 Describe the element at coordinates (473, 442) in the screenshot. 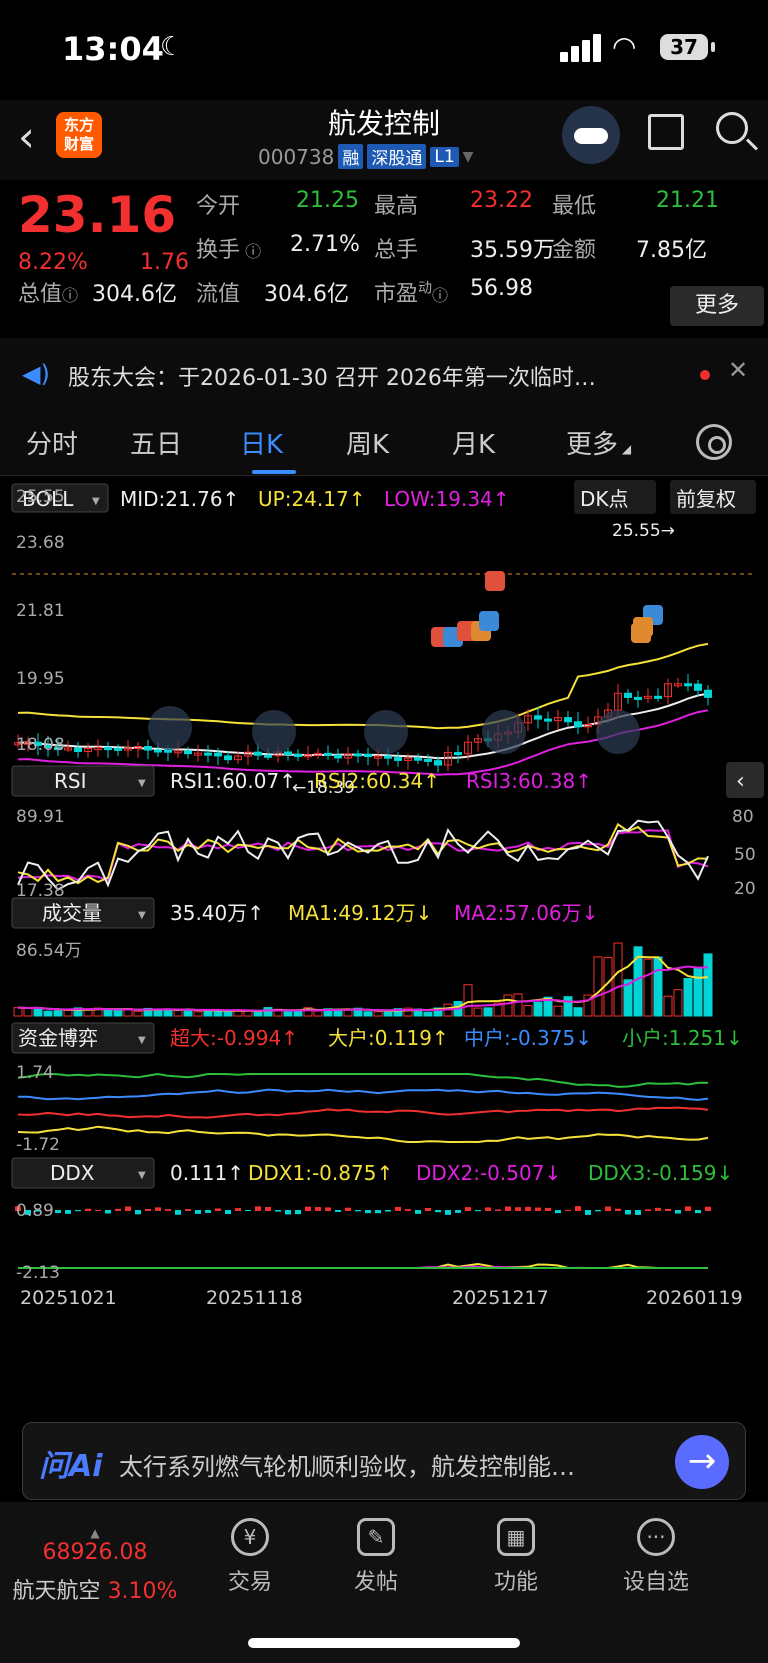

I see `tab-monthly: 月K` at that location.